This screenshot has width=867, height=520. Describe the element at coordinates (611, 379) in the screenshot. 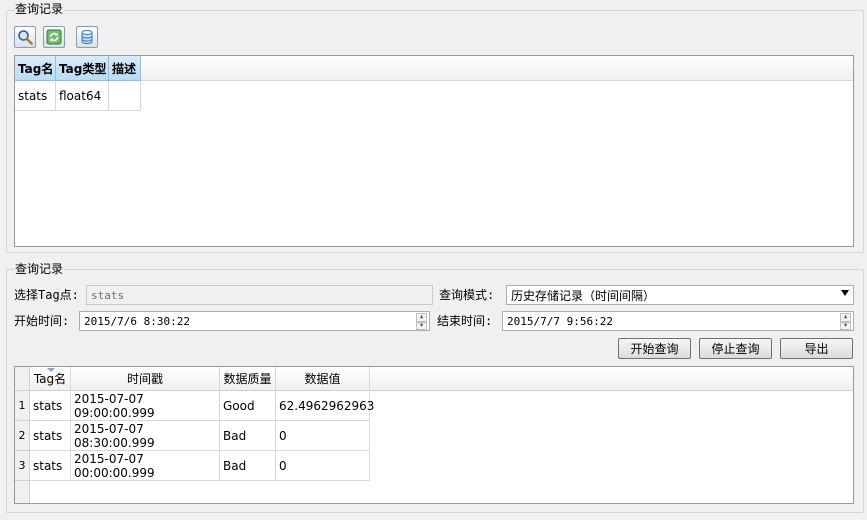

I see `results-header-filler` at that location.